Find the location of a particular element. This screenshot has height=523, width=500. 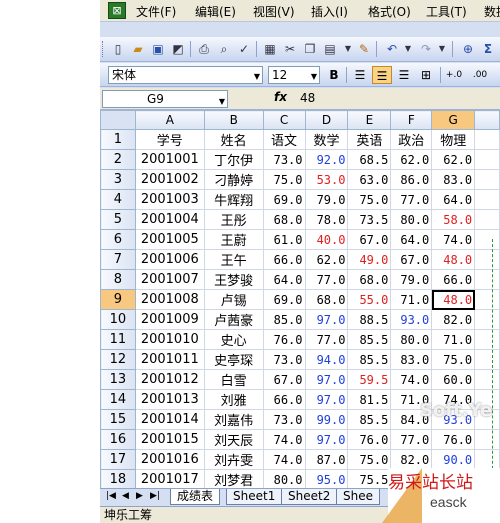

font-size-select: 12 ▼ is located at coordinates (294, 75).